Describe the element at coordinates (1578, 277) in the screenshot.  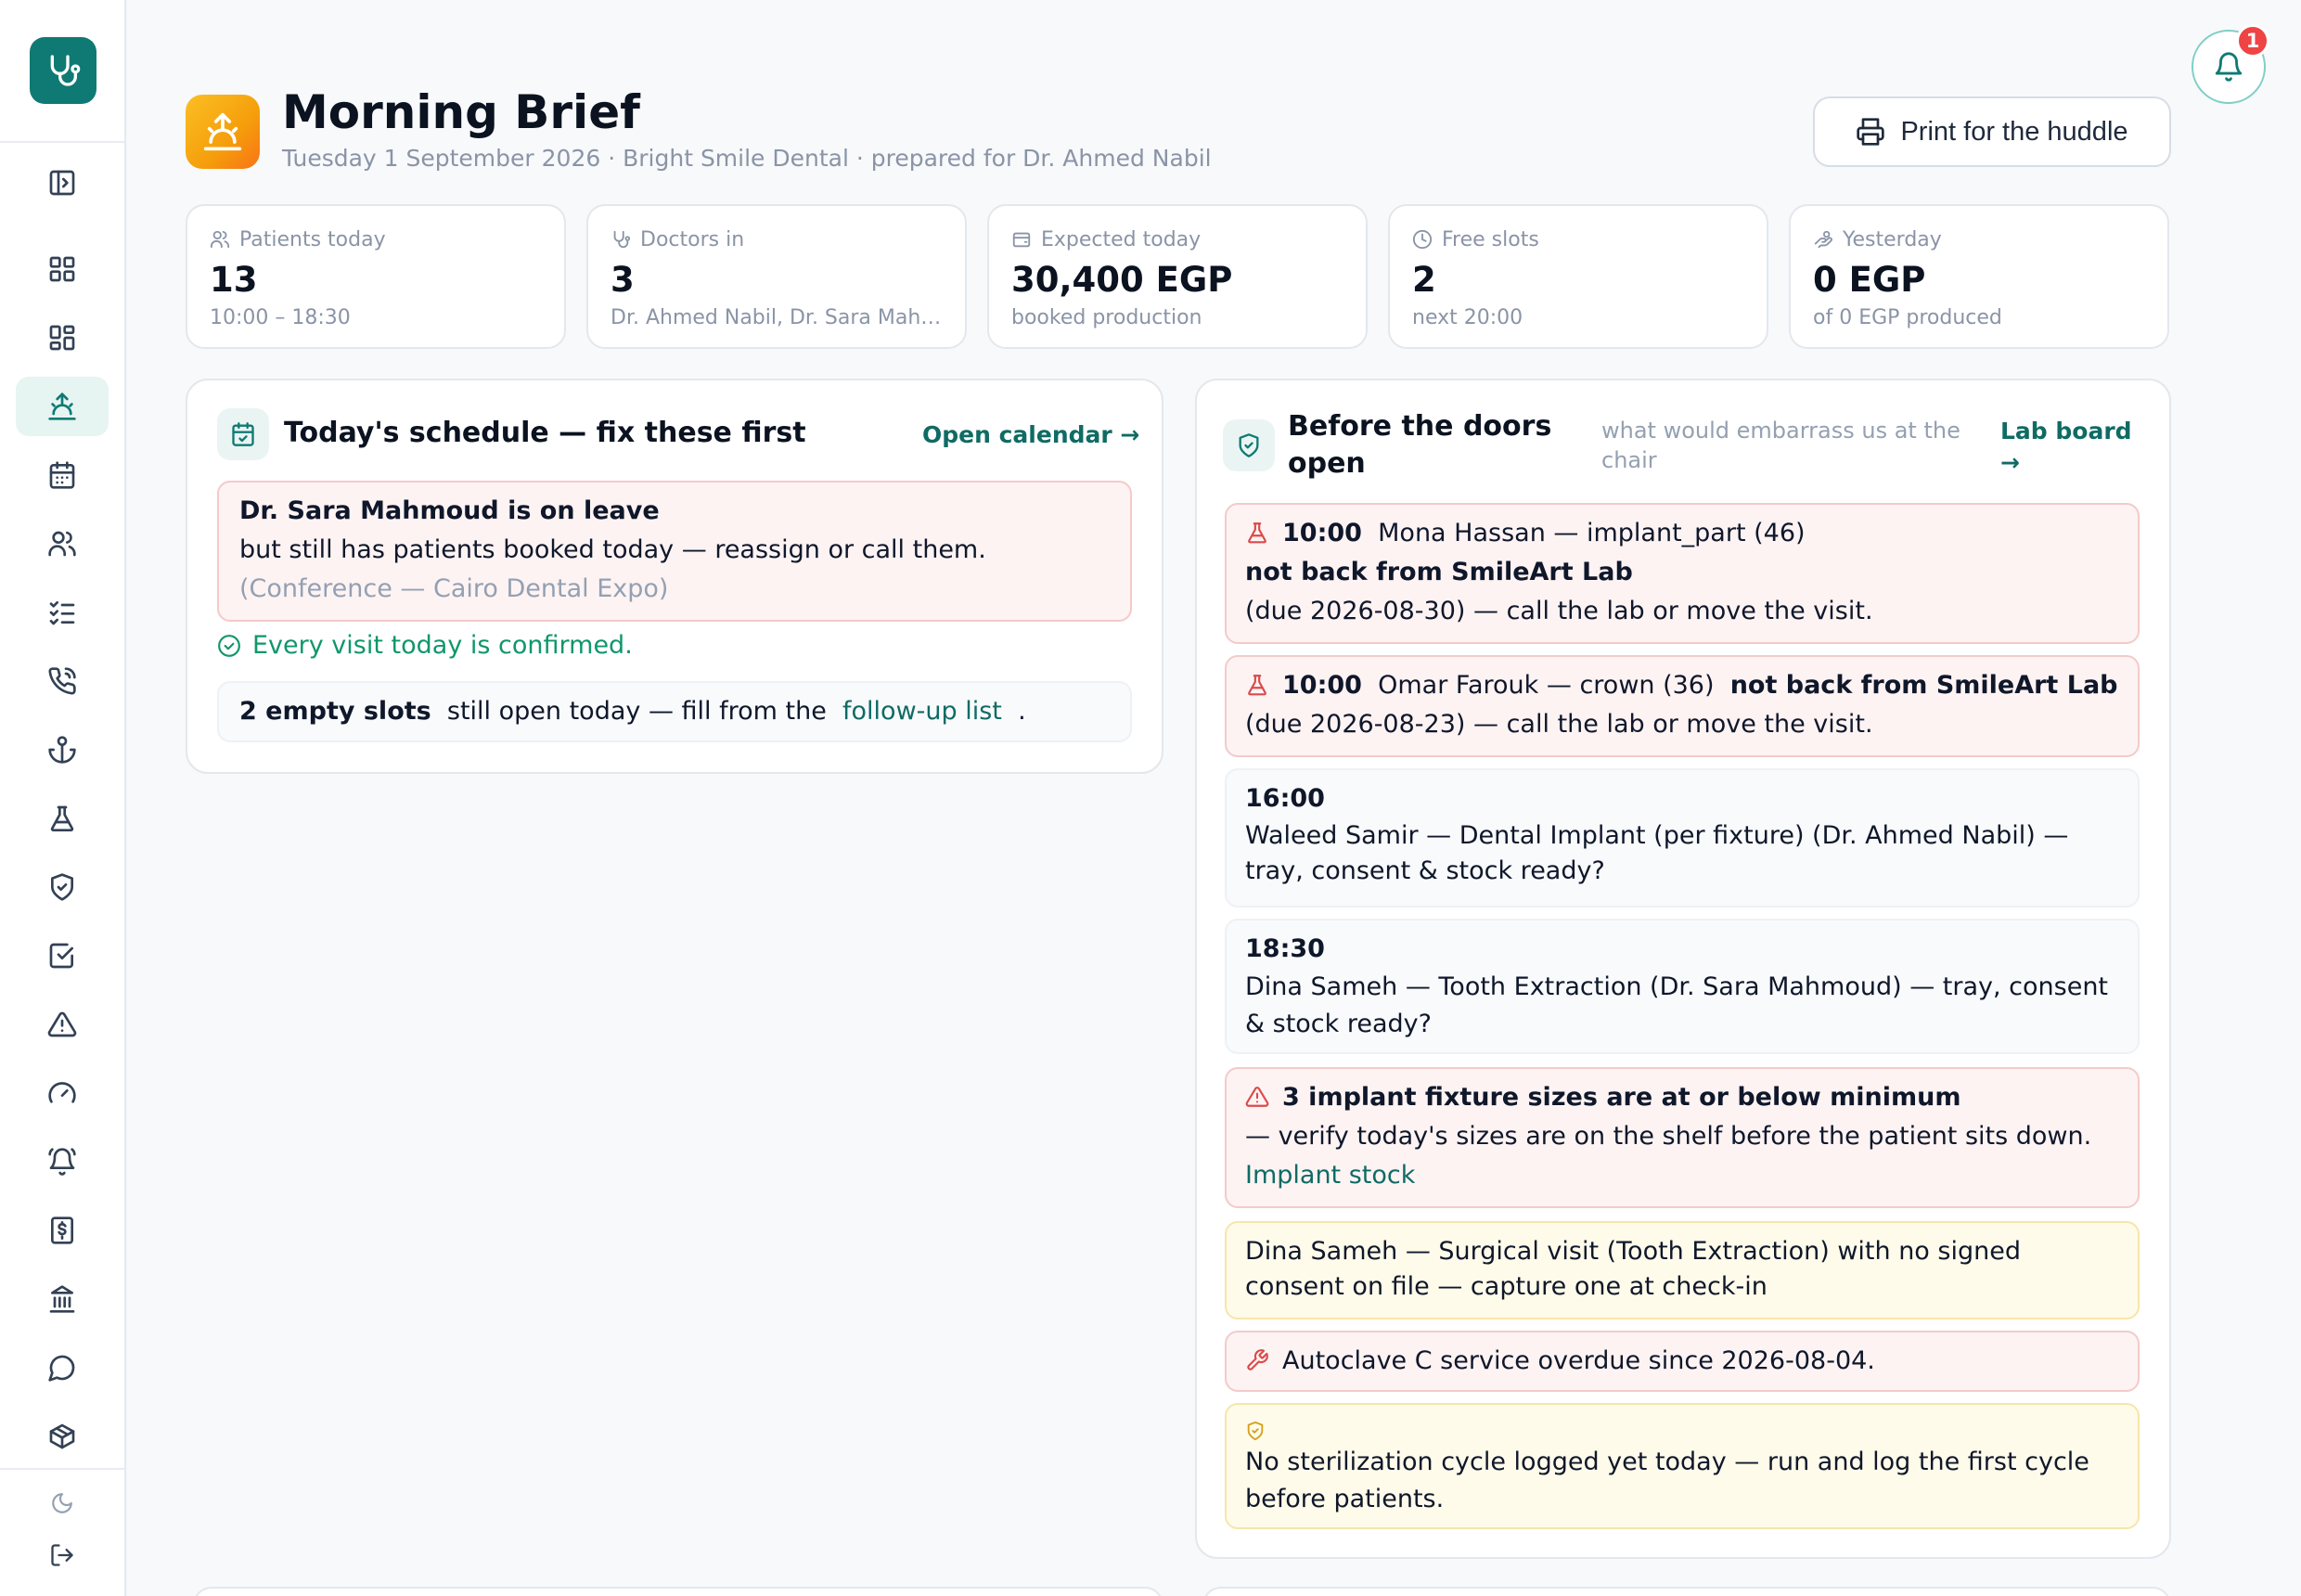
I see `stat-card-free-slots: Free slots 2 next 20:00` at that location.